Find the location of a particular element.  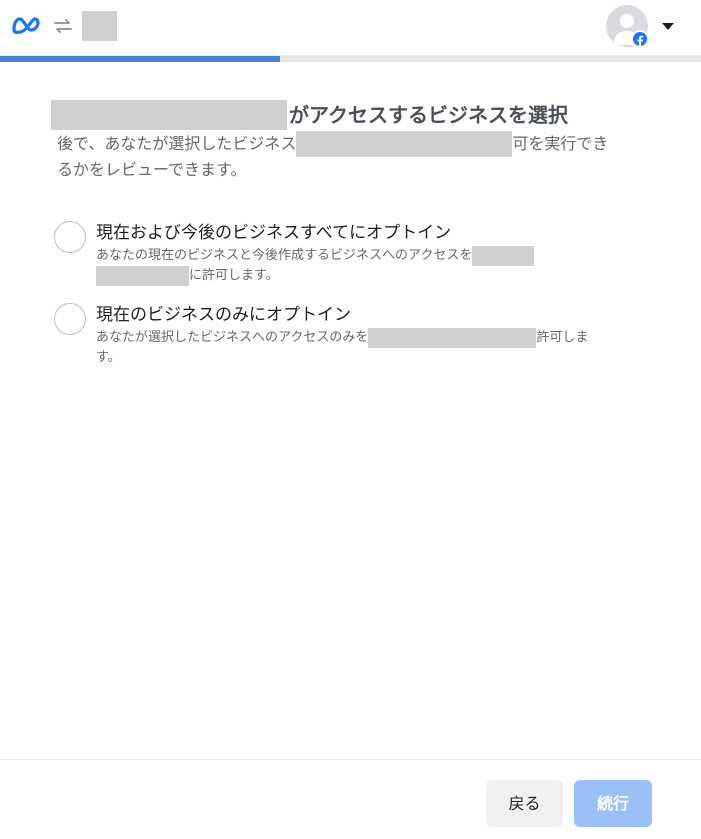

page-subtitle: 後で、あなたが選択したビジネス 可を実行でき るかをレビューできます。 is located at coordinates (357, 157).